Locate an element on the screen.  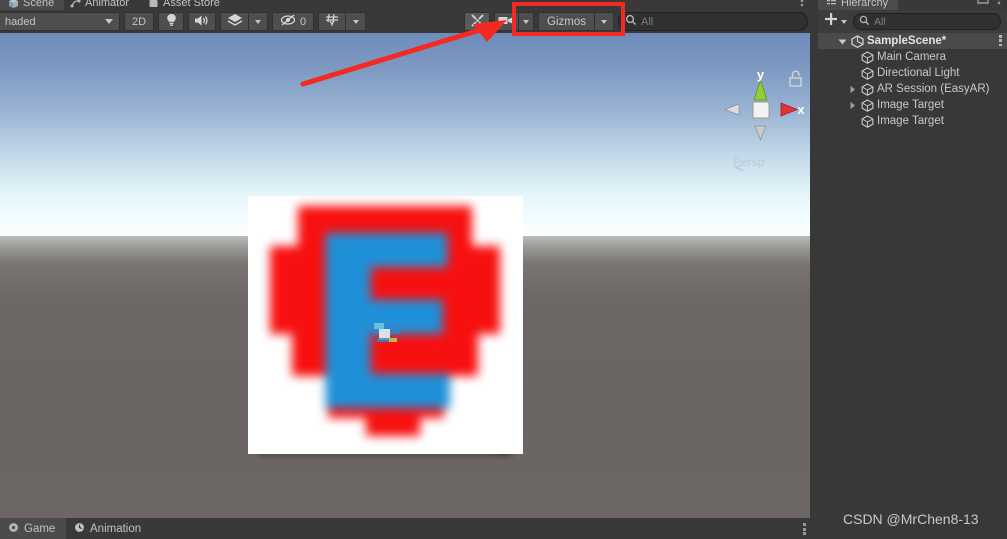
hierarchy-item-label: SampleScene* is located at coordinates (907, 41).